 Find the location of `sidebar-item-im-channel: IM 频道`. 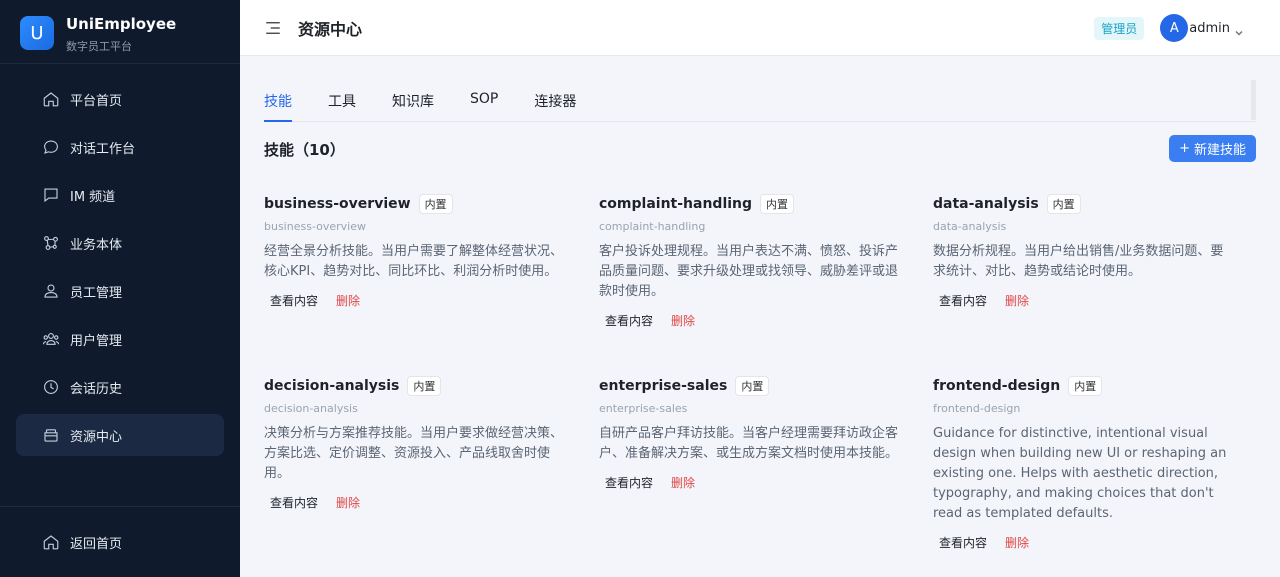

sidebar-item-im-channel: IM 频道 is located at coordinates (120, 195).